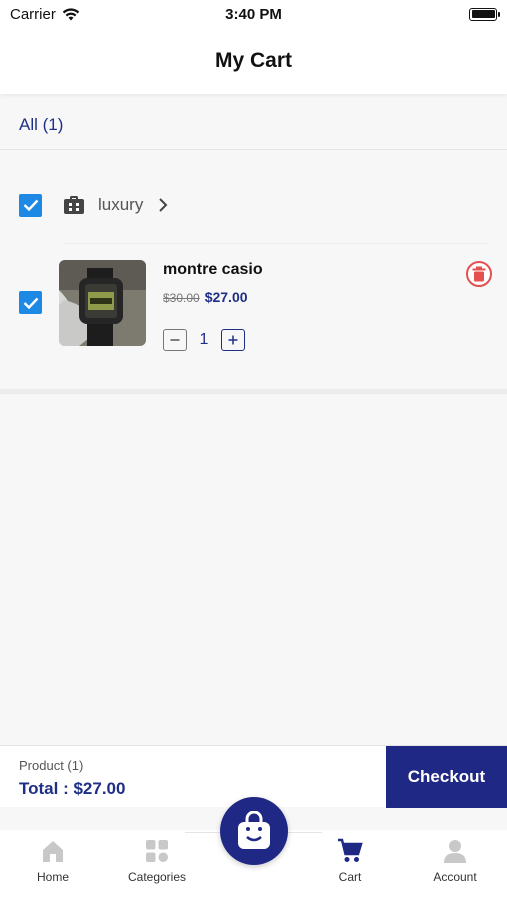 Image resolution: width=507 pixels, height=900 pixels. Describe the element at coordinates (350, 877) in the screenshot. I see `tab-cart-label: Cart` at that location.